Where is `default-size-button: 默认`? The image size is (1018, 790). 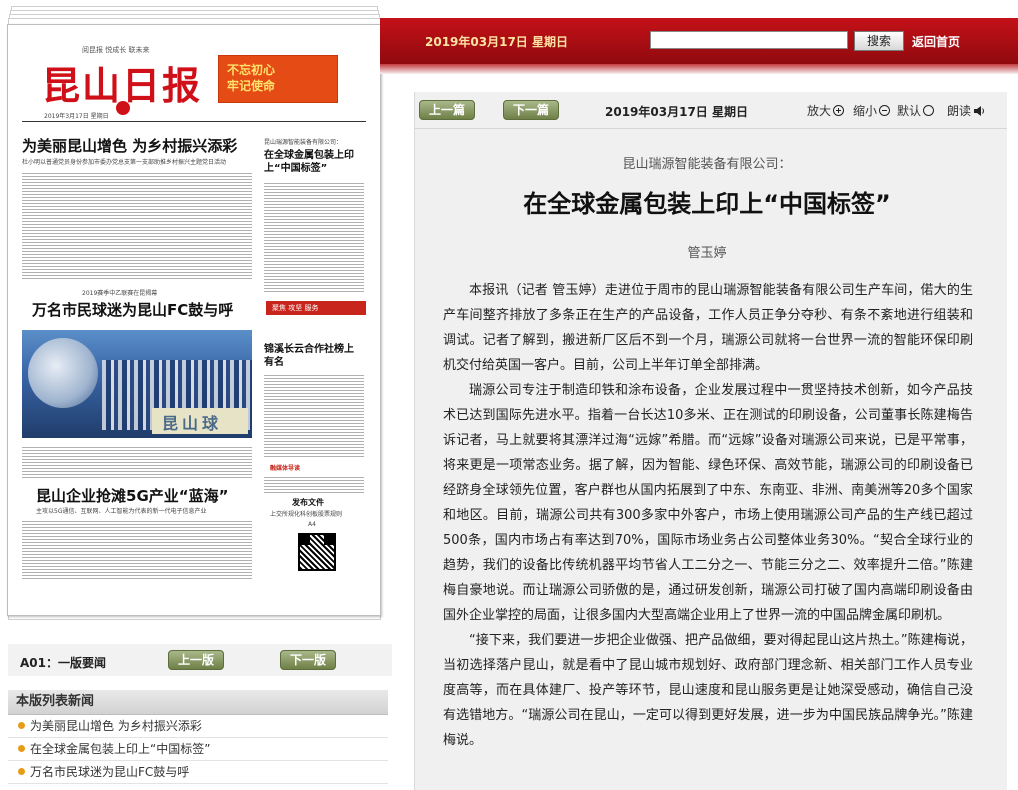
default-size-button: 默认 is located at coordinates (916, 110).